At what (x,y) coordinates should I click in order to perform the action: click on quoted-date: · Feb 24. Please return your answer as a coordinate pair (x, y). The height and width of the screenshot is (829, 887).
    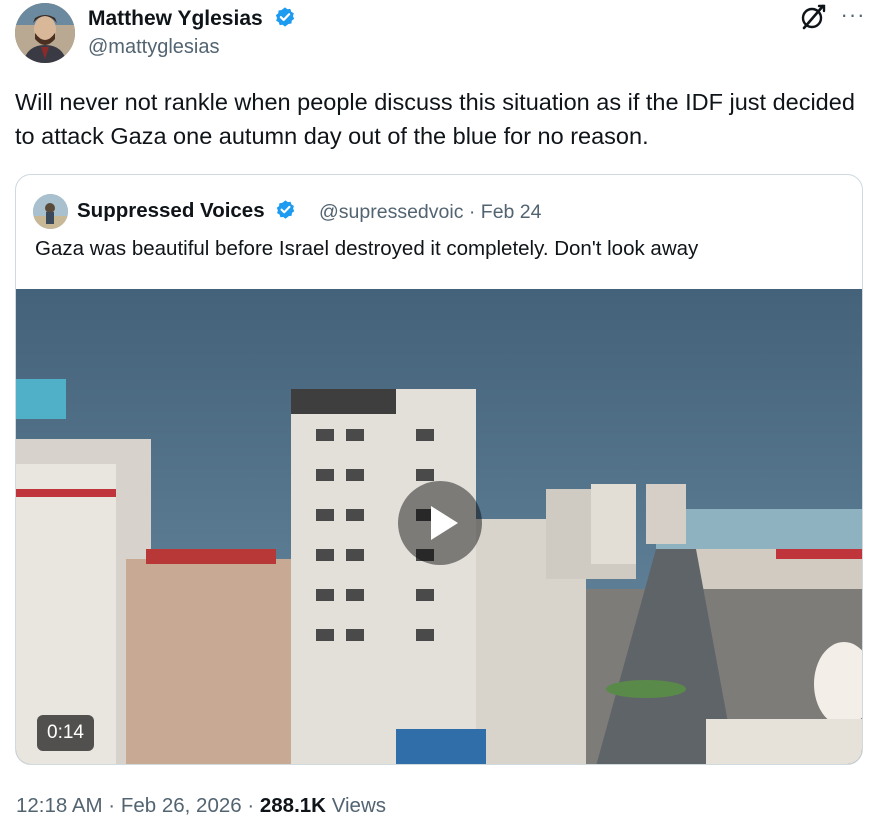
    Looking at the image, I should click on (505, 212).